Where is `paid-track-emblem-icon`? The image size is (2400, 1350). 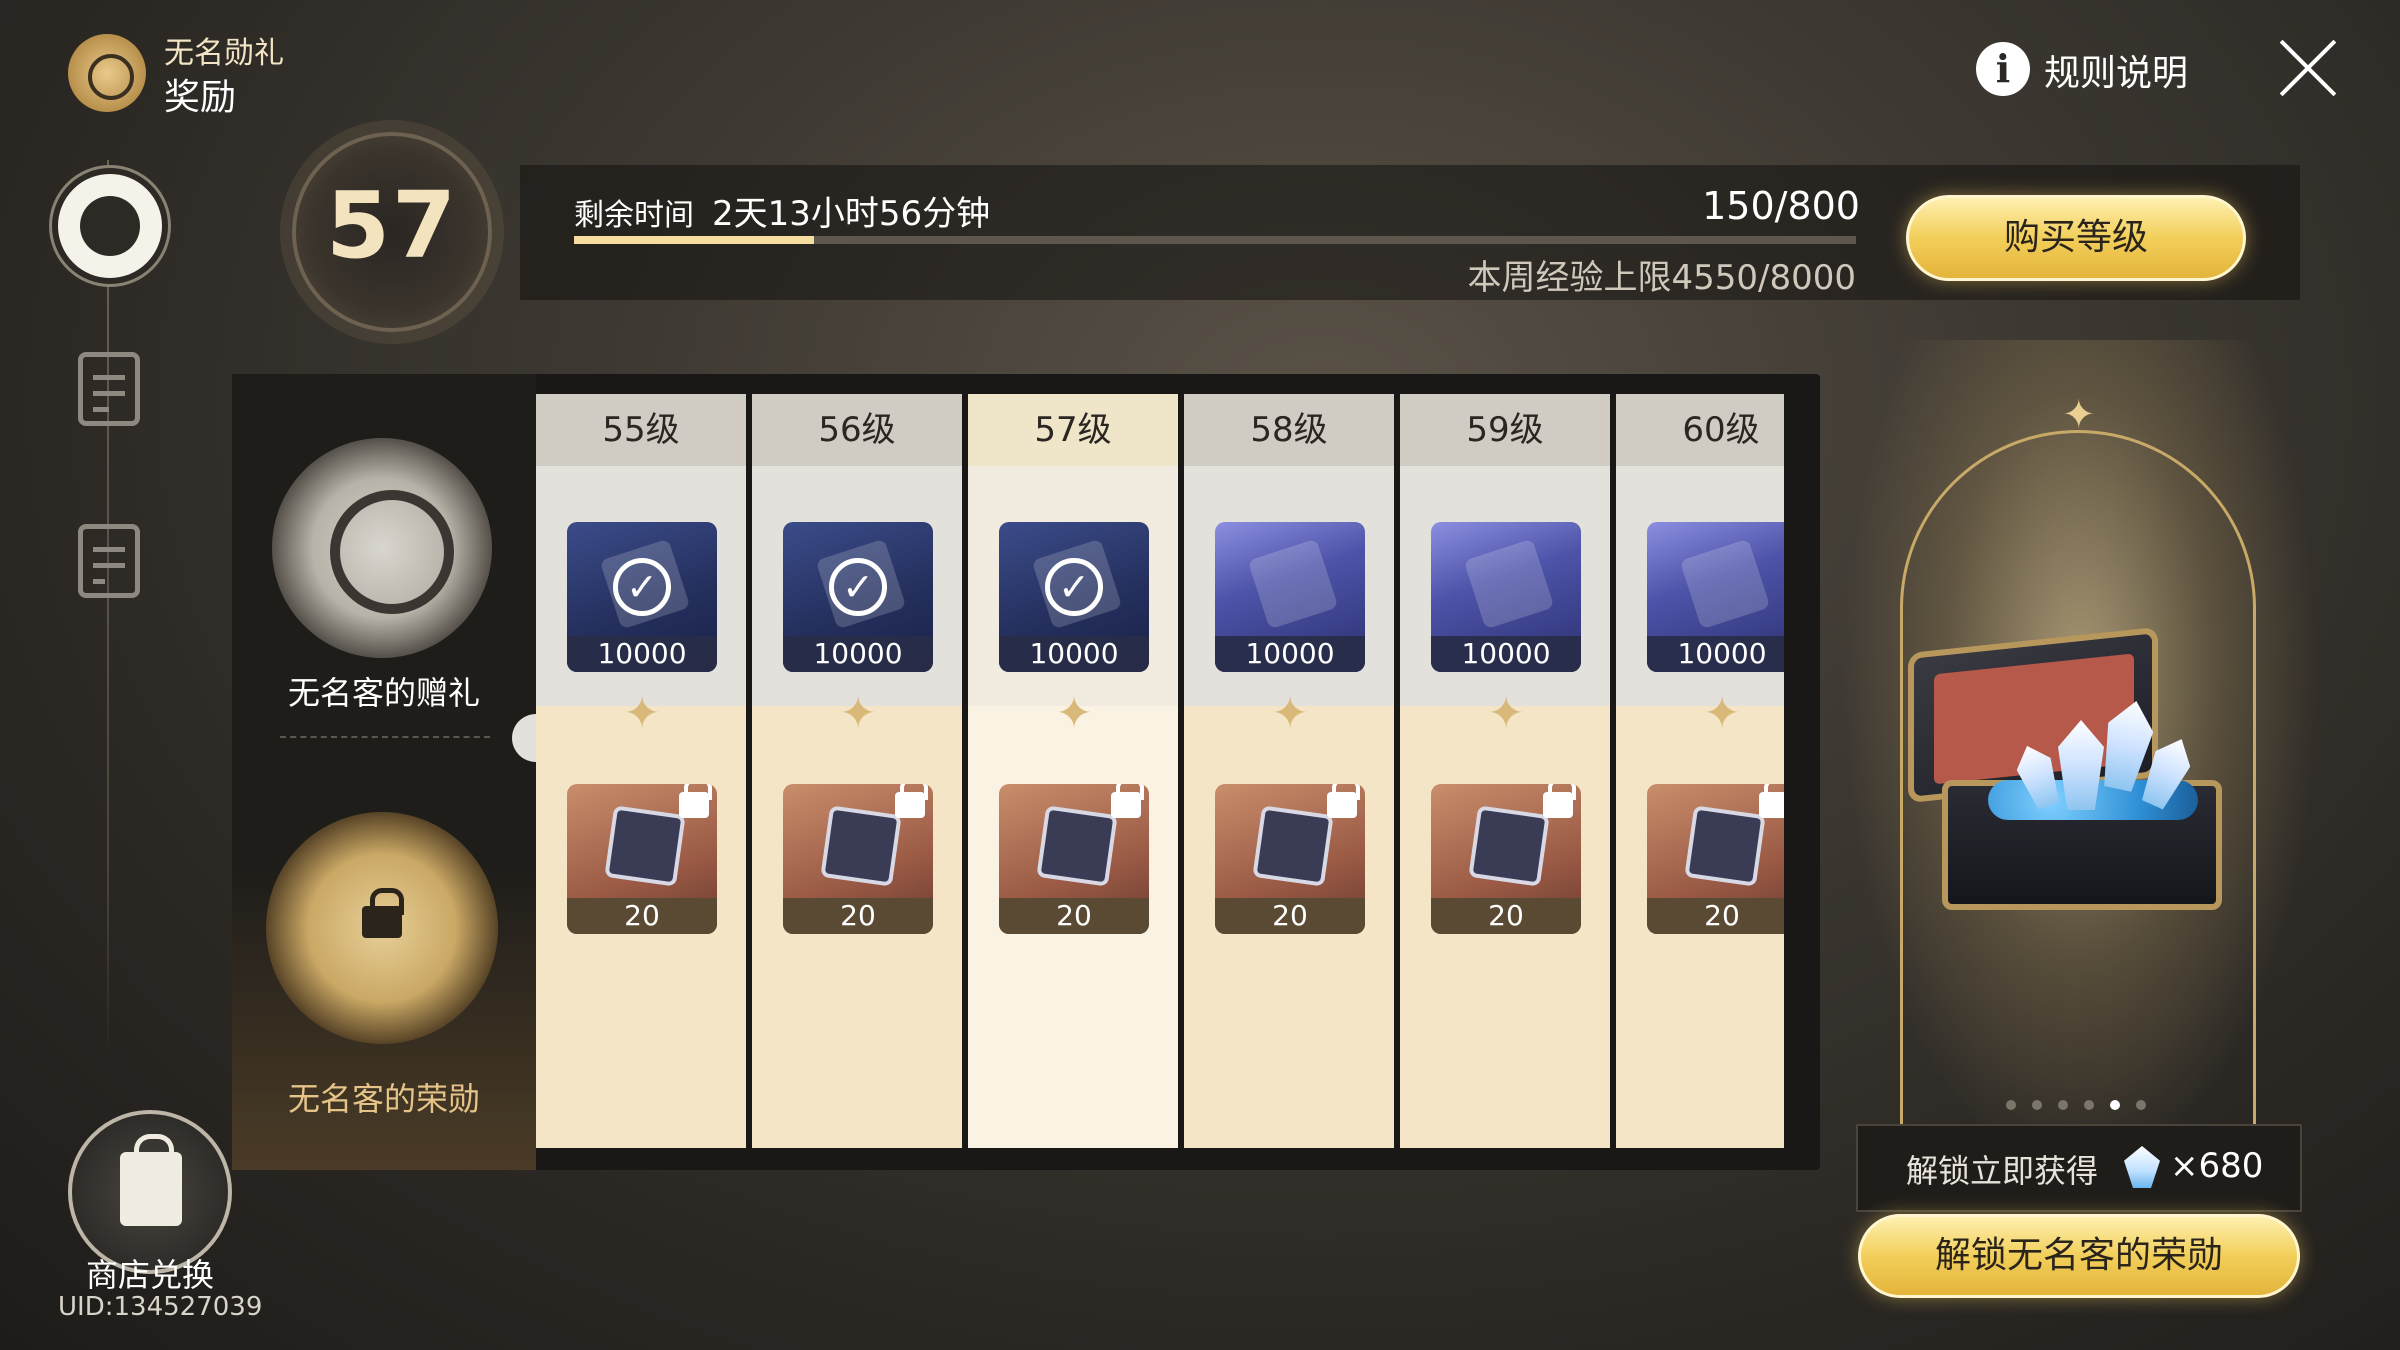
paid-track-emblem-icon is located at coordinates (382, 928).